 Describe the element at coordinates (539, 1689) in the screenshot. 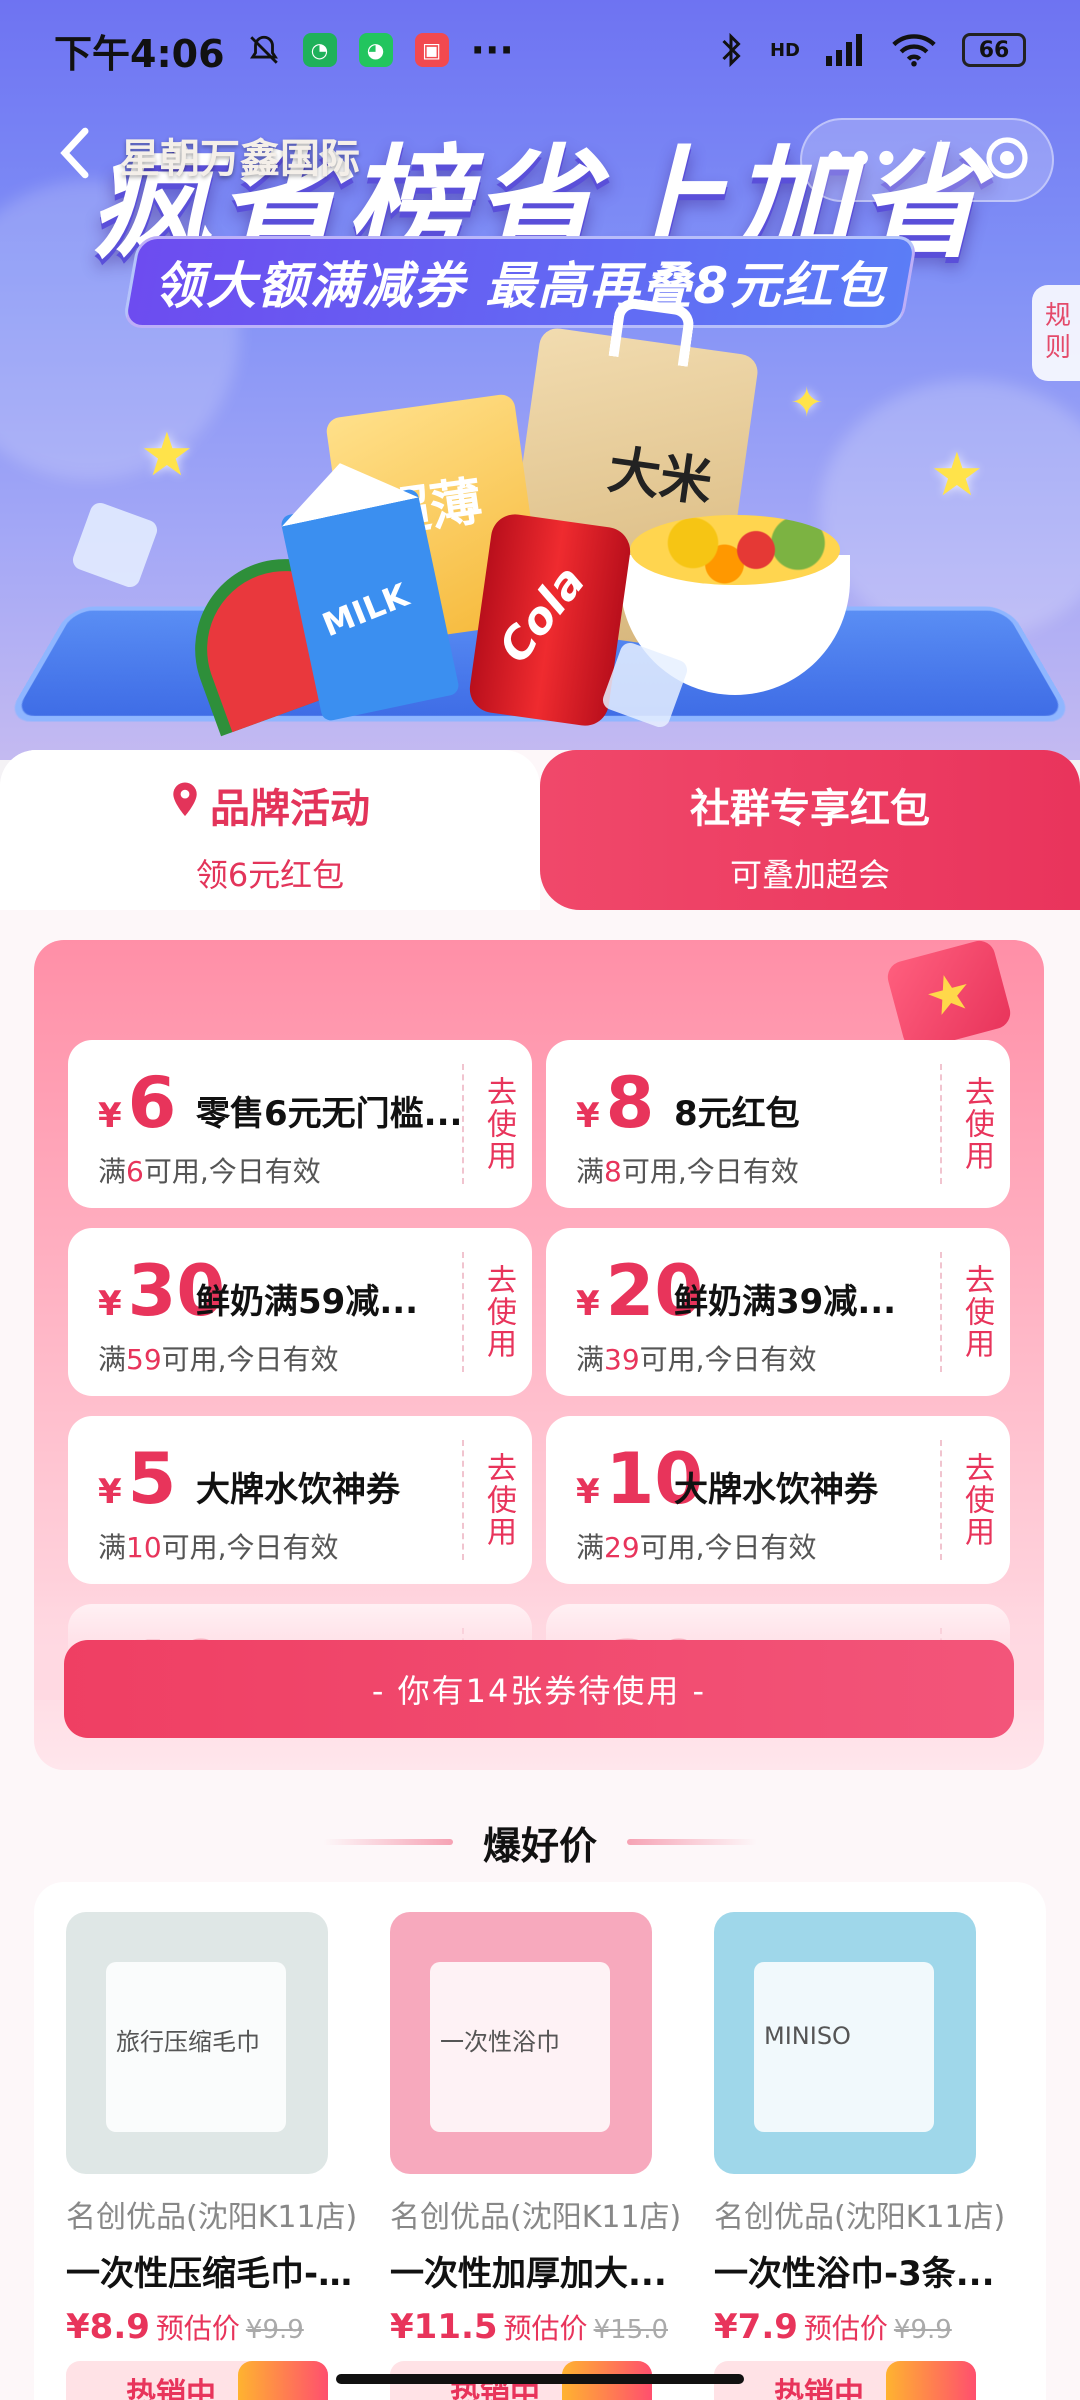

I see `pending-coupons-button: - 你有14张券待使用 -` at that location.